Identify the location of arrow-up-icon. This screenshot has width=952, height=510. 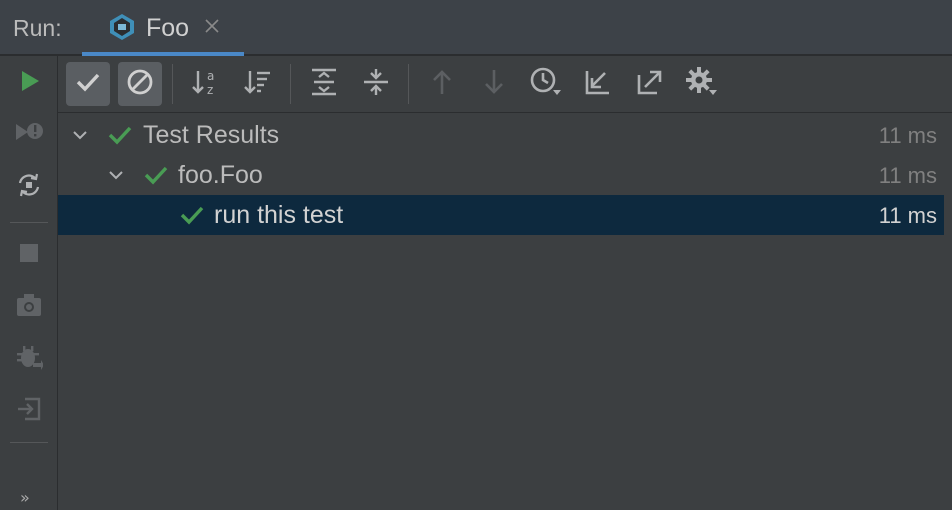
(442, 84).